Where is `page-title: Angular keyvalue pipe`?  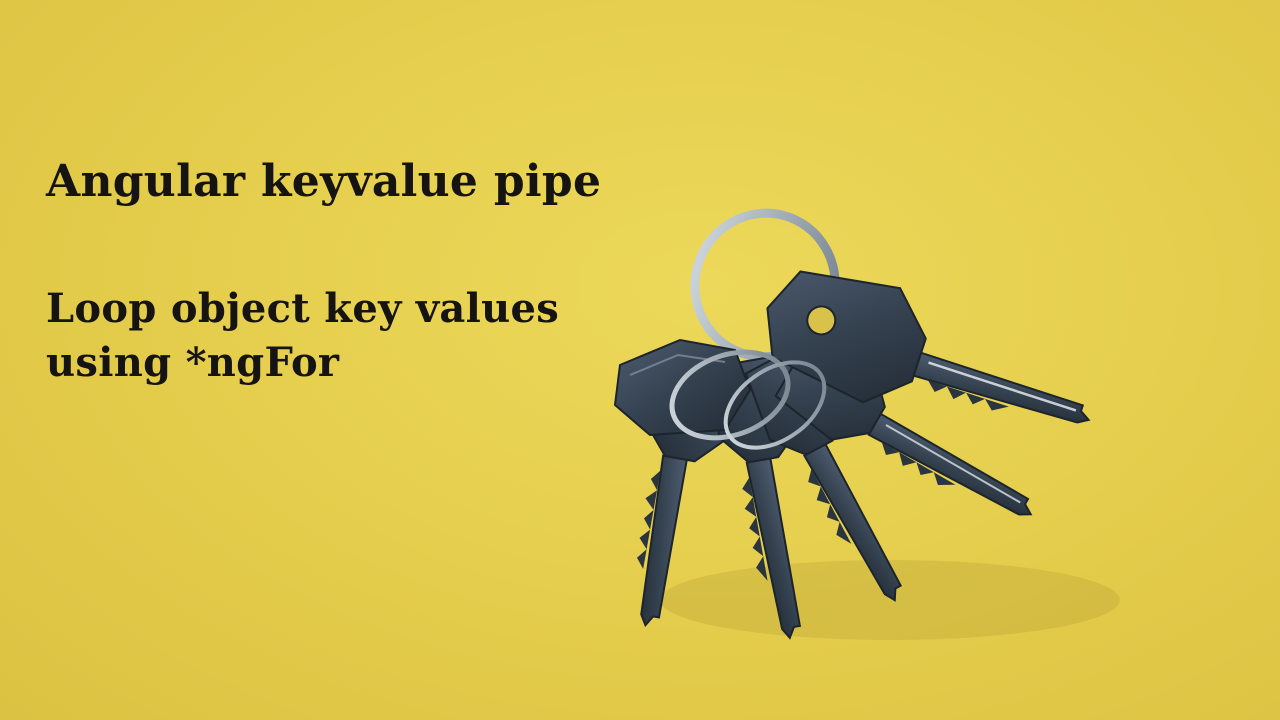 page-title: Angular keyvalue pipe is located at coordinates (324, 181).